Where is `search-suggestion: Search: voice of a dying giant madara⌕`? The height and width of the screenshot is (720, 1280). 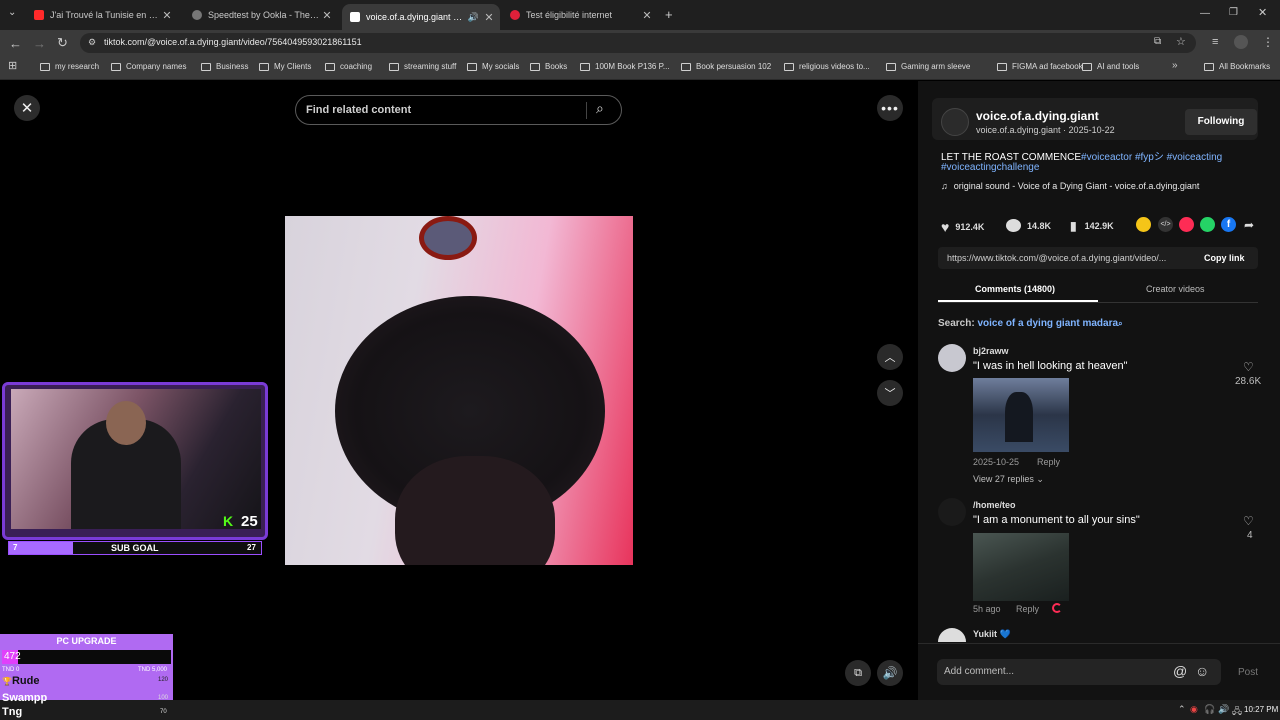
search-suggestion: Search: voice of a dying giant madara⌕ is located at coordinates (1030, 323).